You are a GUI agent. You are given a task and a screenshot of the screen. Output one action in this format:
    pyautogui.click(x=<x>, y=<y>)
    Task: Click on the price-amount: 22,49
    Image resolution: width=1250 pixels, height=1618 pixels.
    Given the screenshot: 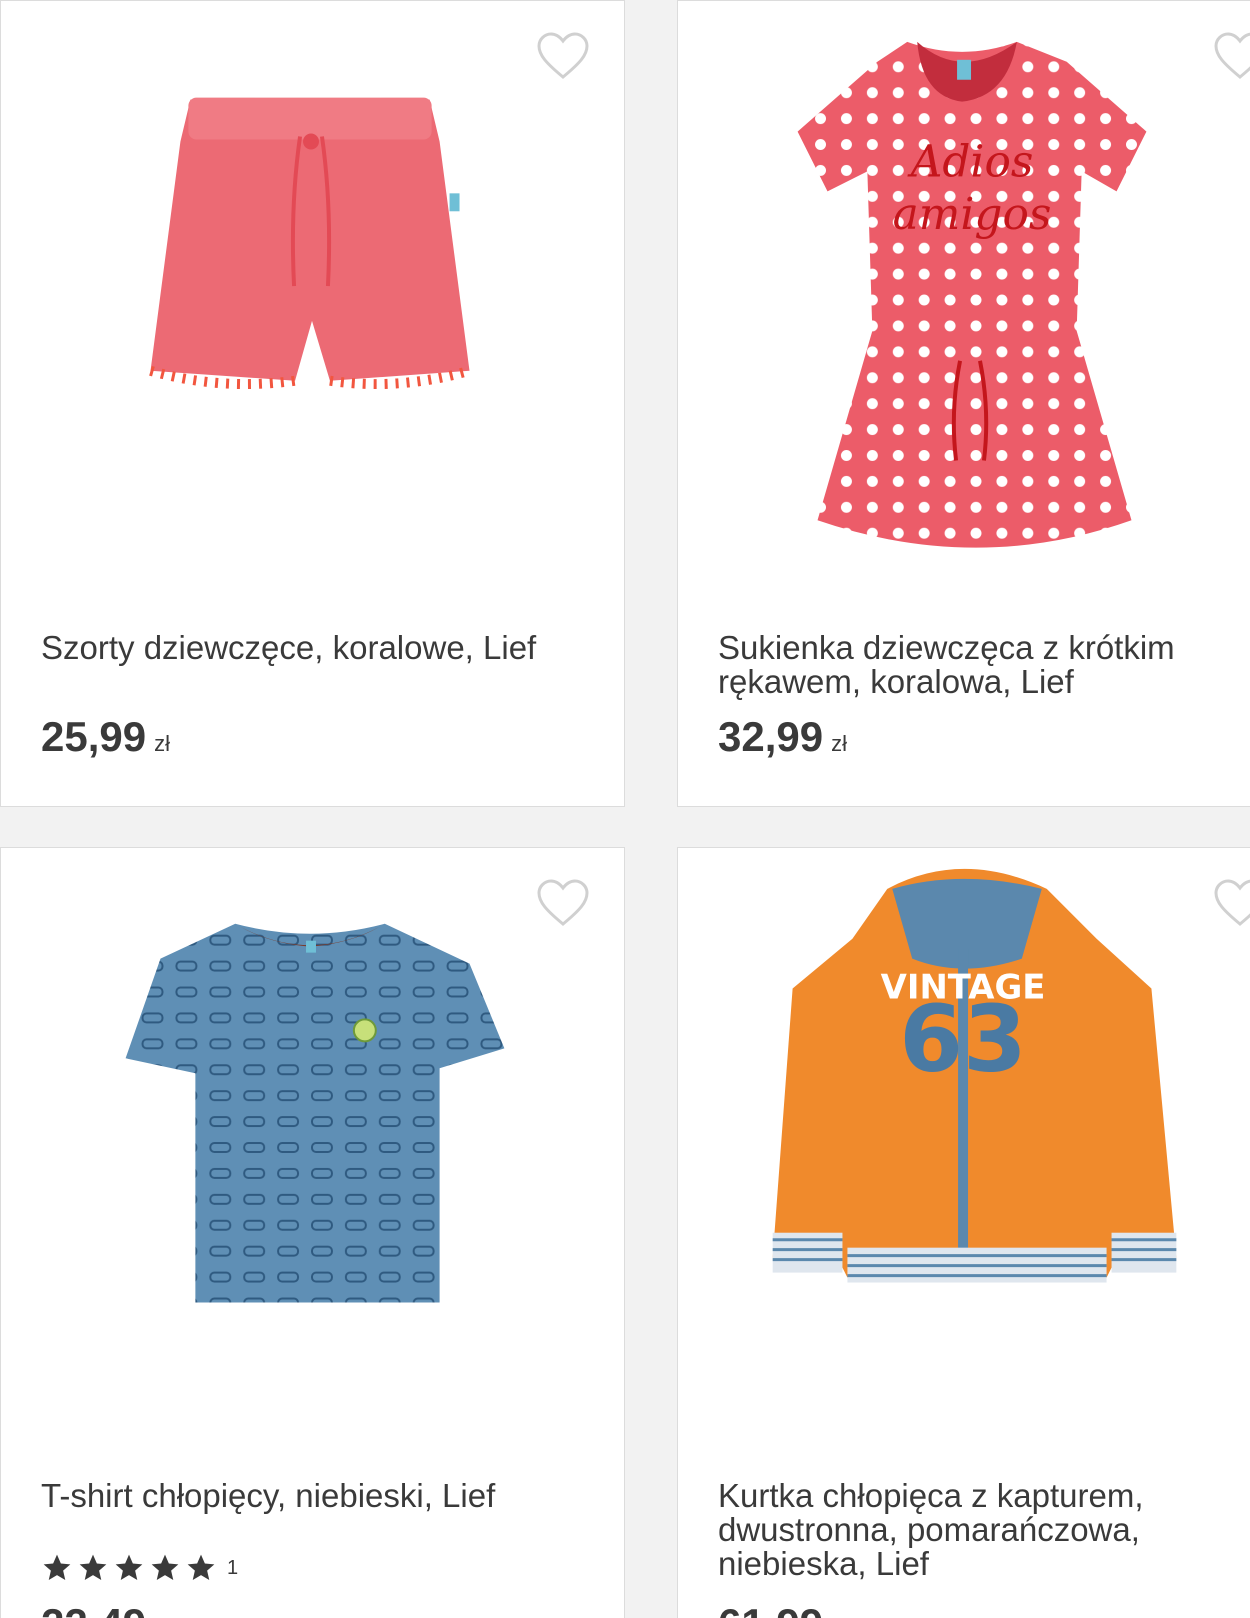 What is the action you would take?
    pyautogui.click(x=93, y=1609)
    